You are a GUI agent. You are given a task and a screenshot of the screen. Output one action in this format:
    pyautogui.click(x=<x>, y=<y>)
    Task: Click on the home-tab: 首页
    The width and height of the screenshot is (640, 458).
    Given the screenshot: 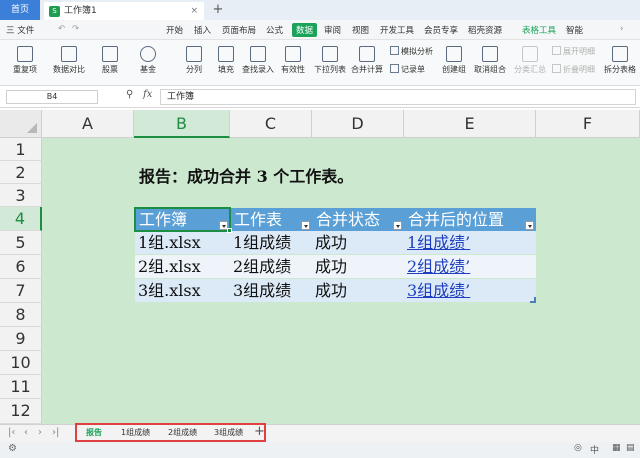 What is the action you would take?
    pyautogui.click(x=20, y=10)
    